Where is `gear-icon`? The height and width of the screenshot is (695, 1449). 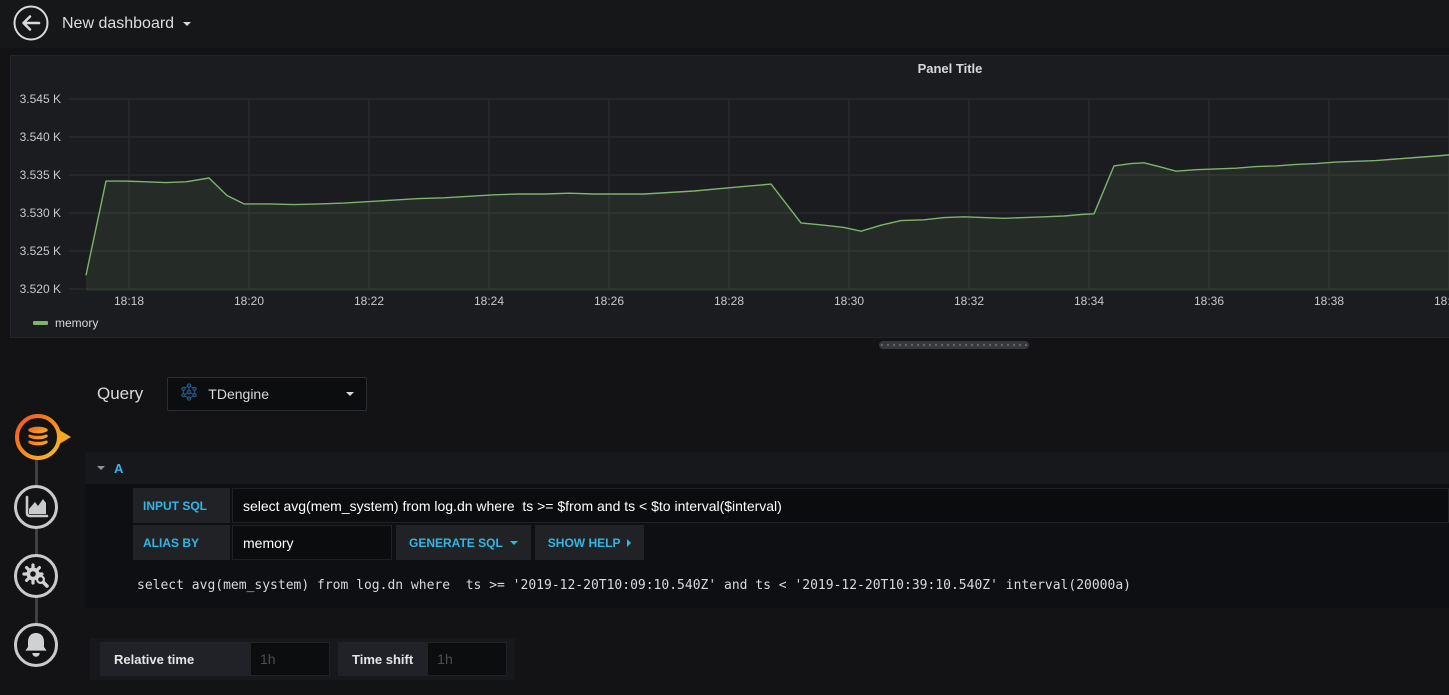
gear-icon is located at coordinates (36, 578).